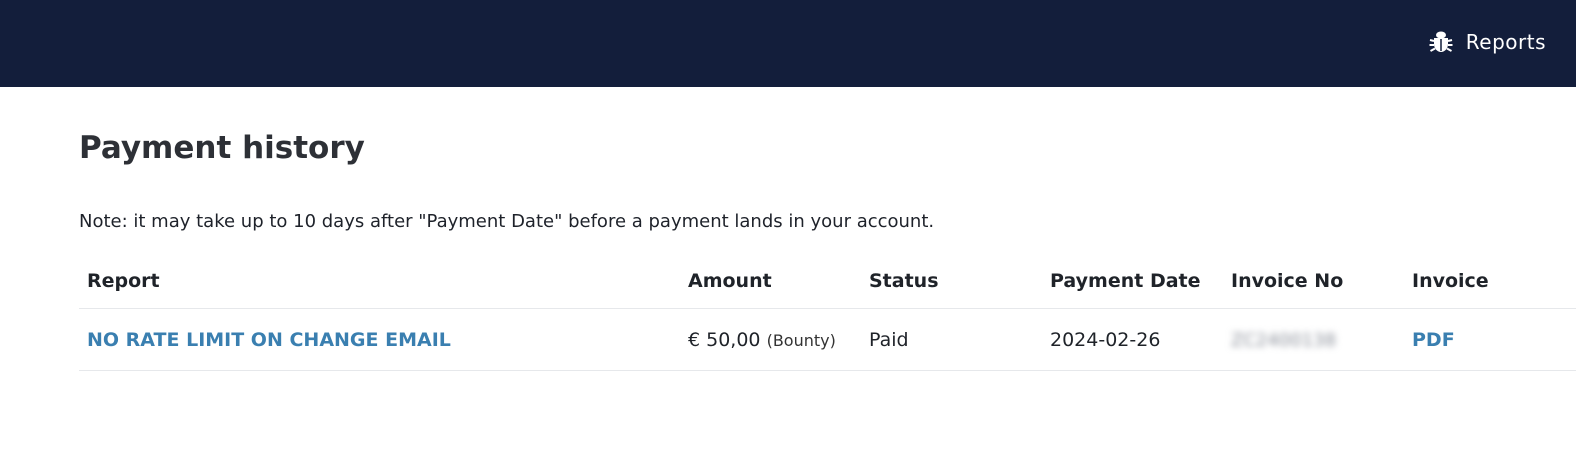  I want to click on cell-amount: € 50,00 (Bounty), so click(770, 339).